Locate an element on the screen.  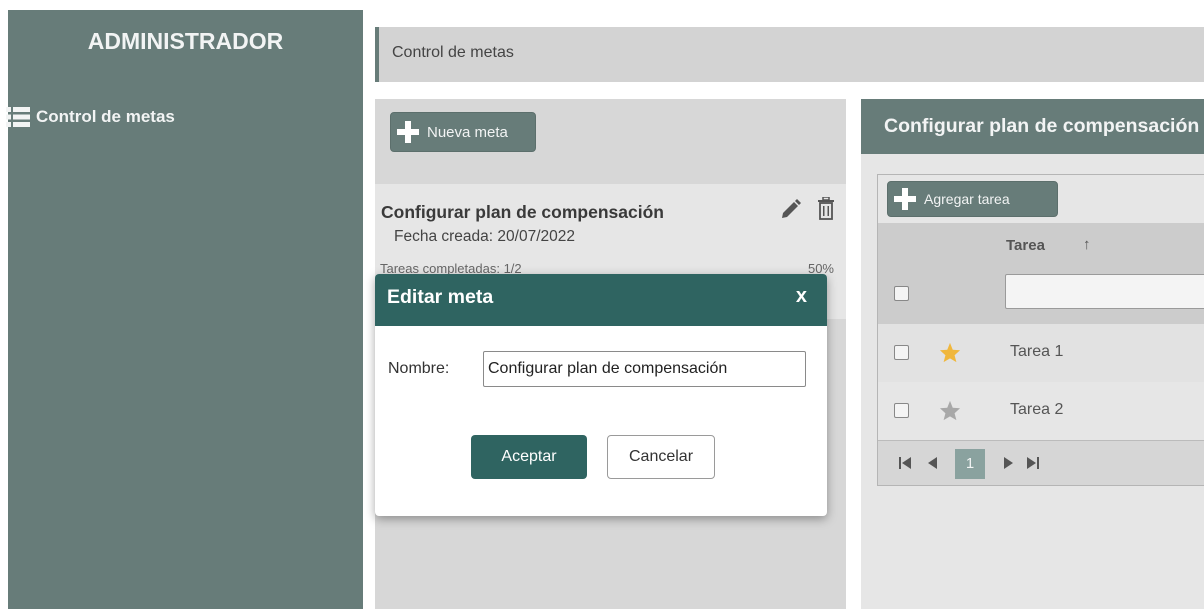
sidebar-item-label: Control de metas is located at coordinates (105, 116).